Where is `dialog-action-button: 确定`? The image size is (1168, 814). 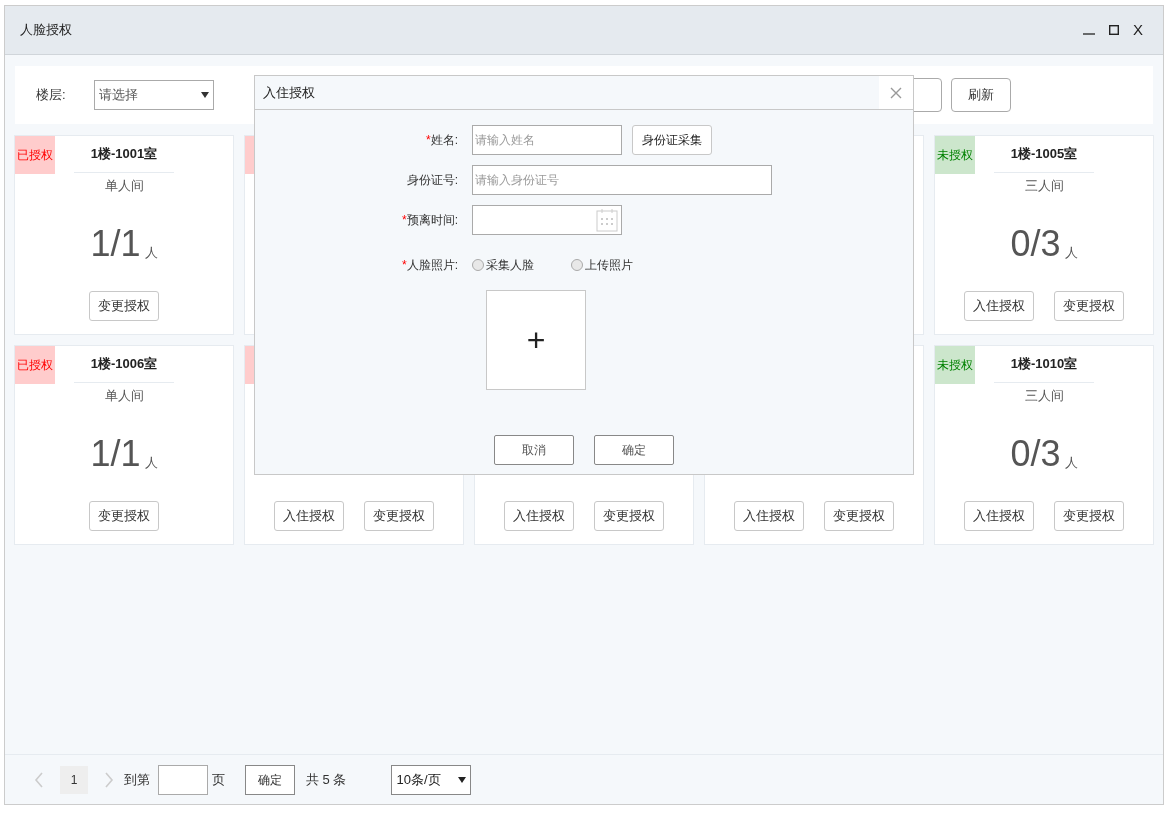
dialog-action-button: 确定 is located at coordinates (634, 450).